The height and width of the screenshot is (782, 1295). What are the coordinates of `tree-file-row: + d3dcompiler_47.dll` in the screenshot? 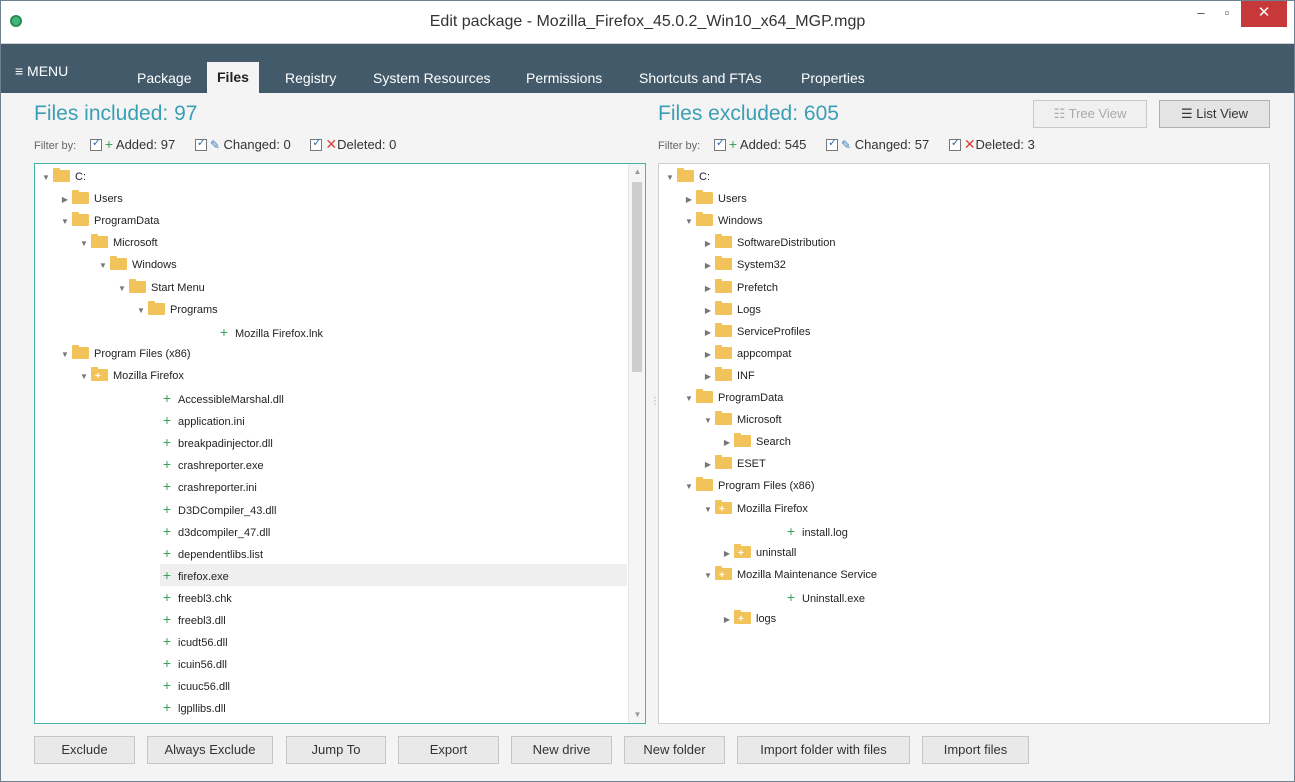 It's located at (183, 531).